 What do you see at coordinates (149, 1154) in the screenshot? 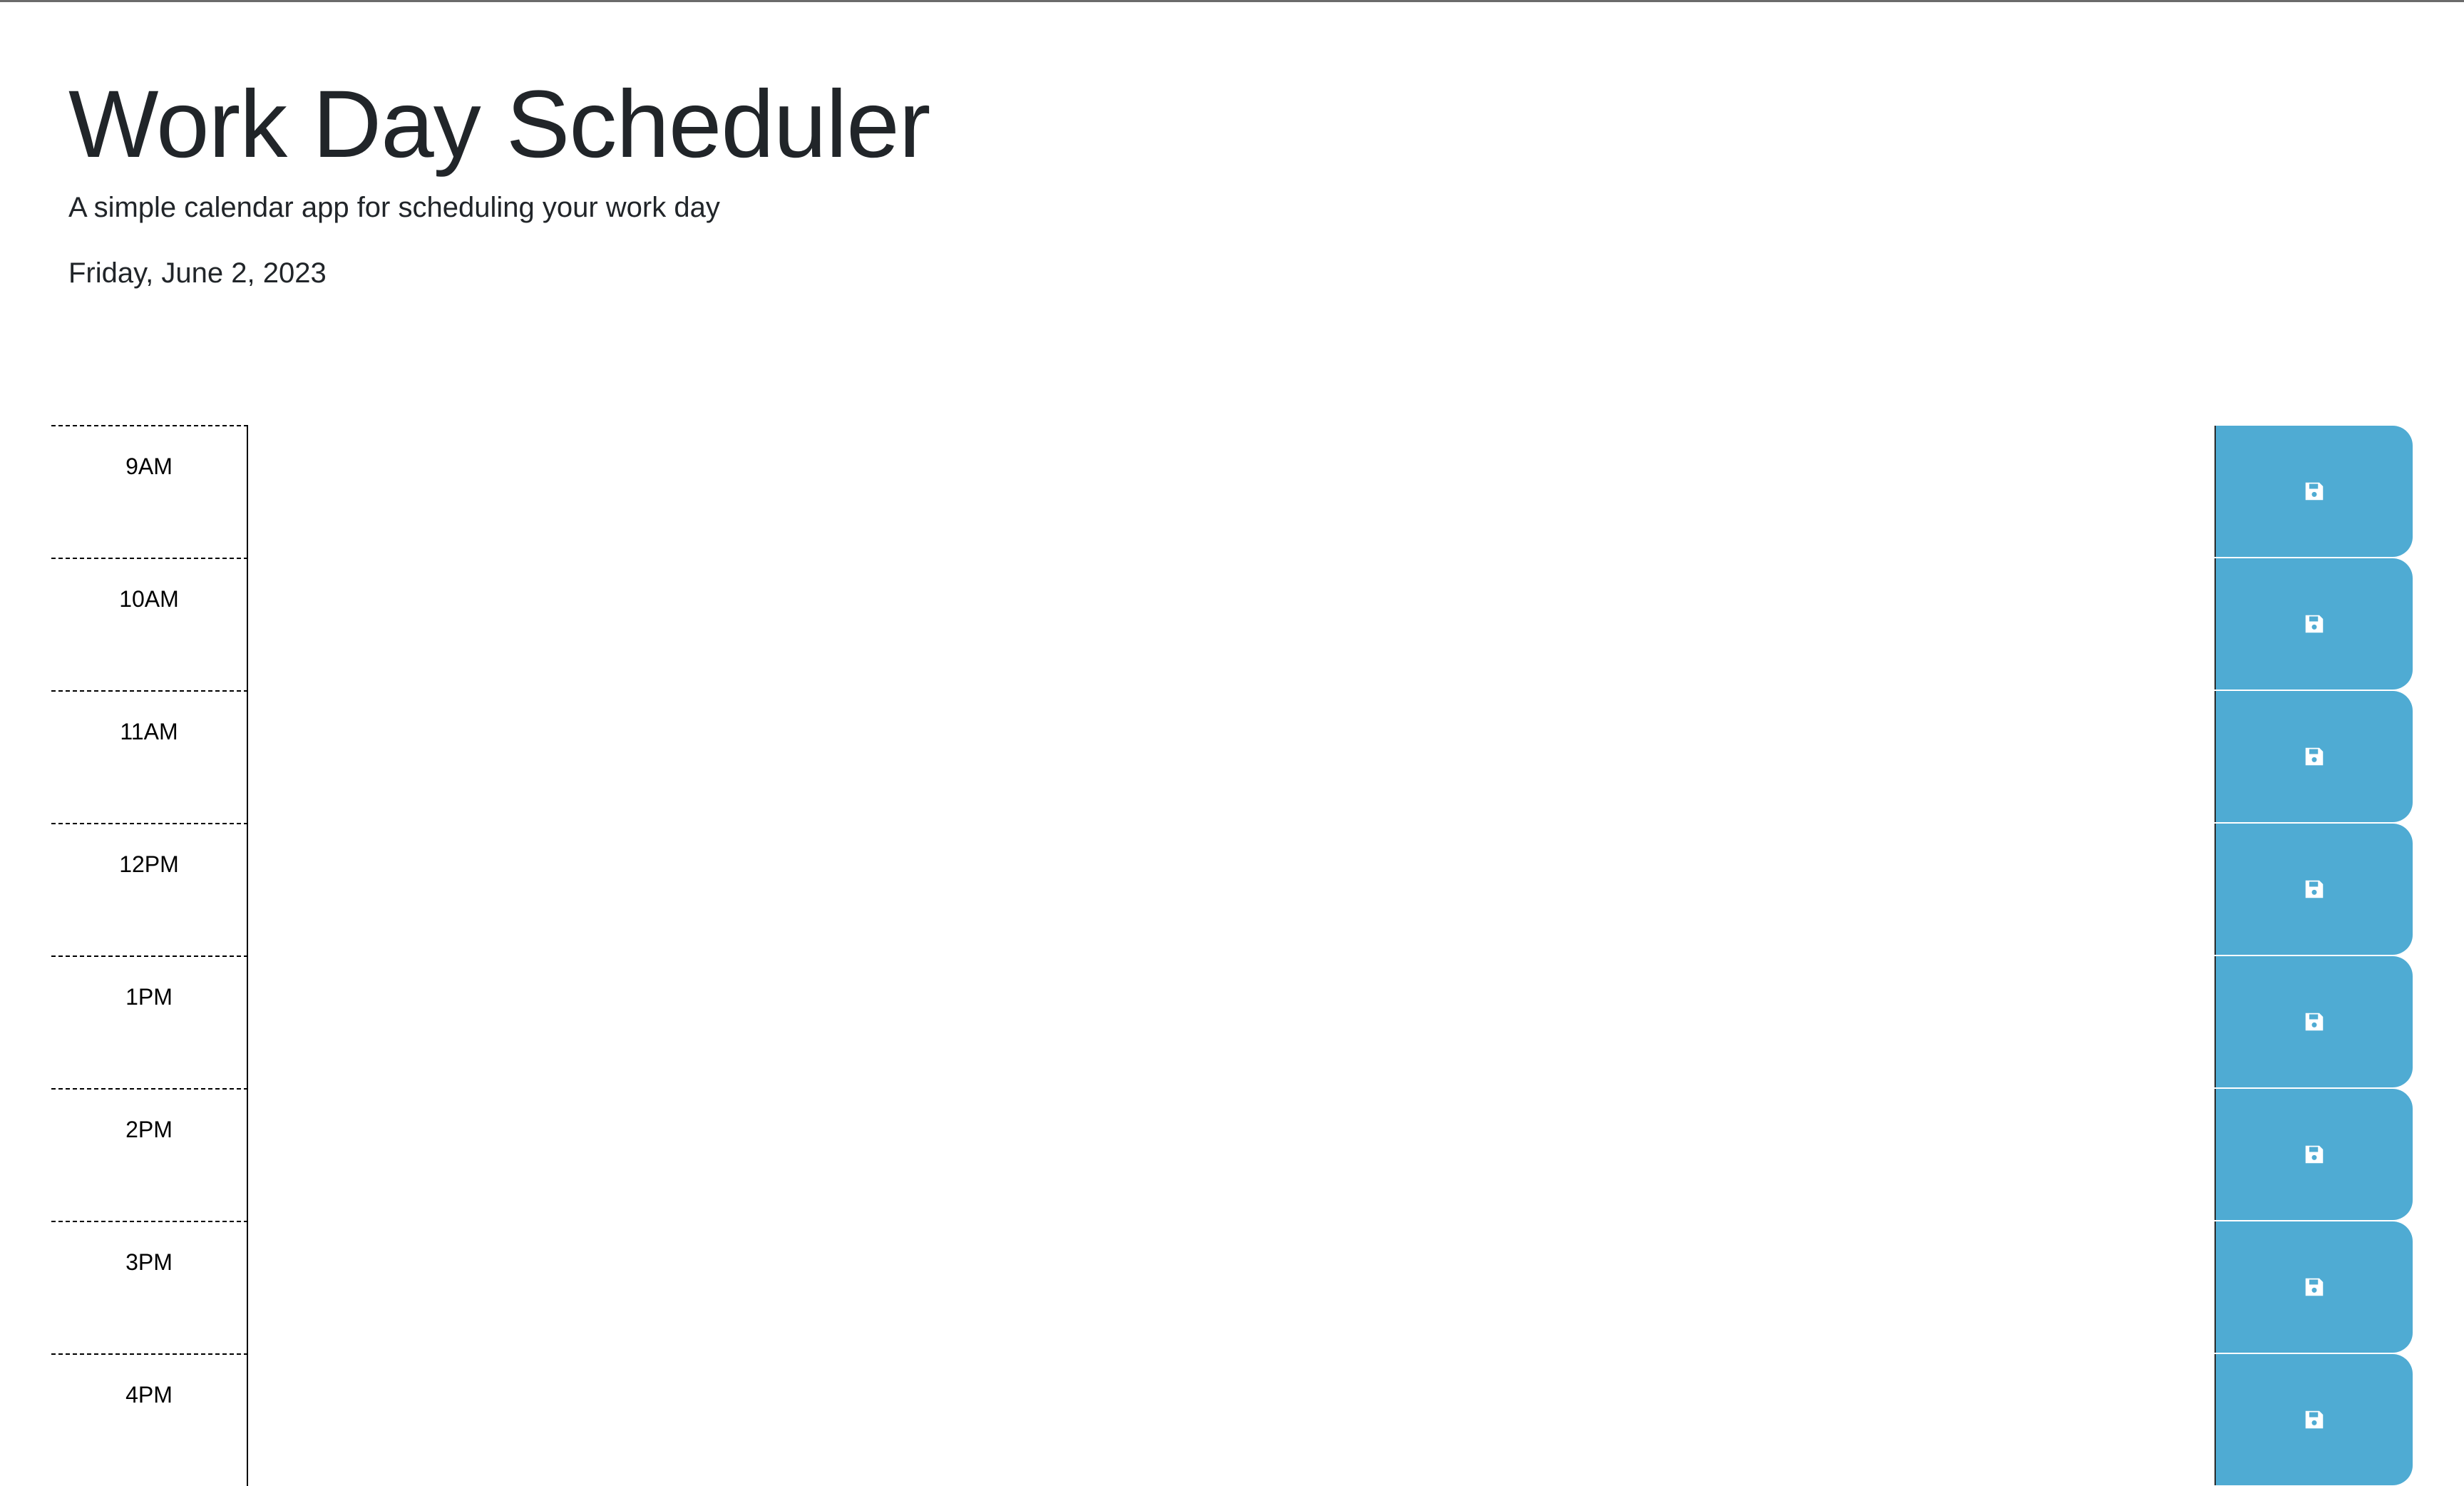
I see `hour-label: 2PM` at bounding box center [149, 1154].